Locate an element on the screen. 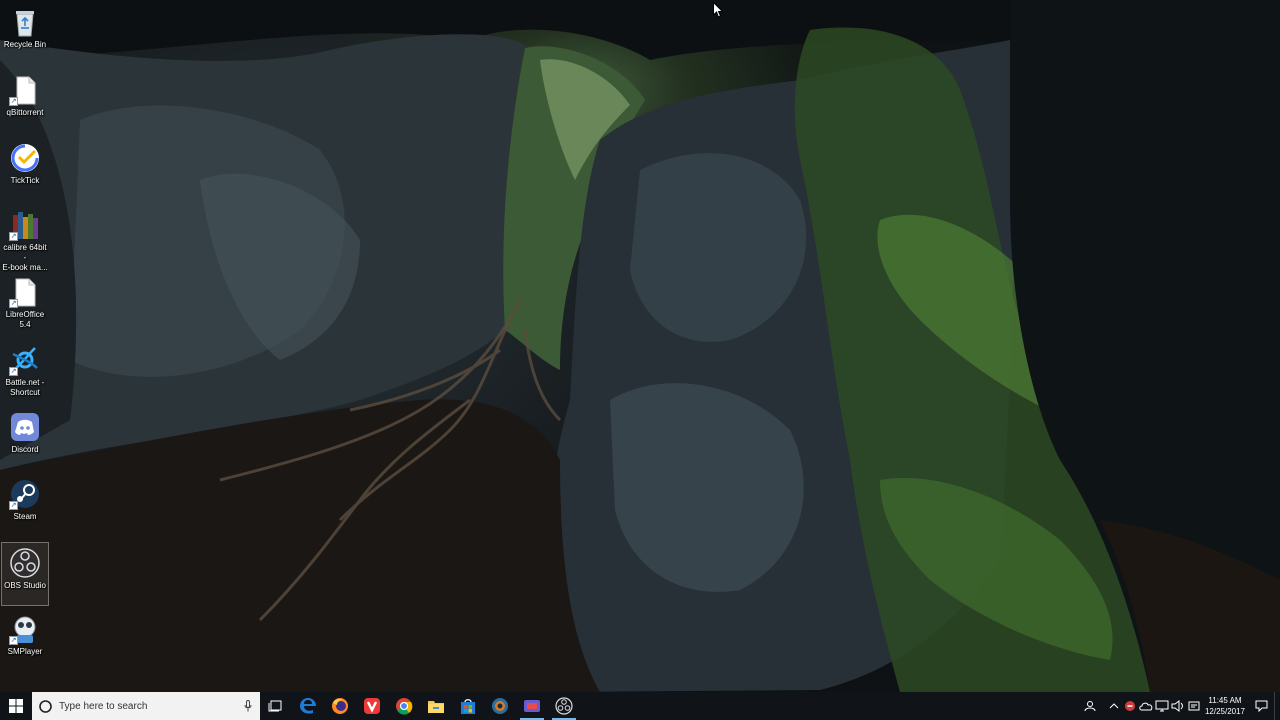 Image resolution: width=1280 pixels, height=720 pixels. desktop-icon-label: qBittorrent is located at coordinates (25, 112).